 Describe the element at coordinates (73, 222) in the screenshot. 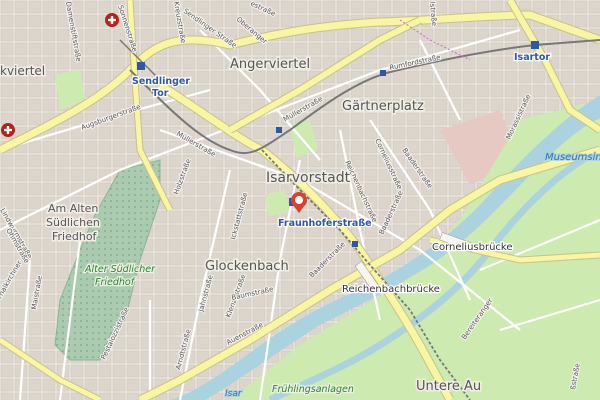

I see `district-label-suedlichen: Südlichen` at that location.